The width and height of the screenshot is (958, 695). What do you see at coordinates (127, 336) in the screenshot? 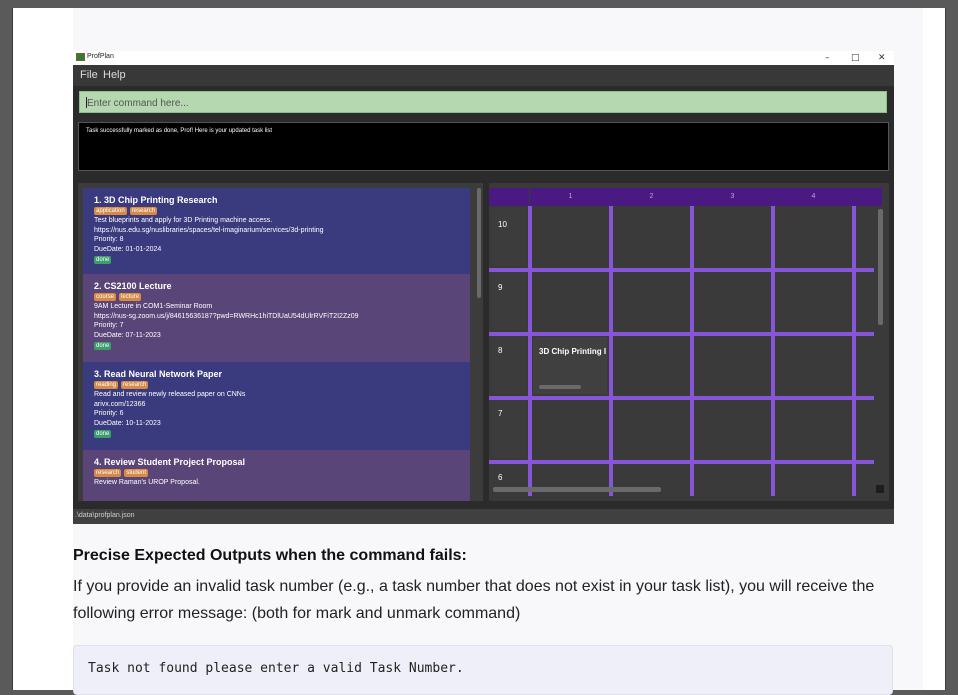
I see `task-due-date: DueDate: 07-11-2023` at bounding box center [127, 336].